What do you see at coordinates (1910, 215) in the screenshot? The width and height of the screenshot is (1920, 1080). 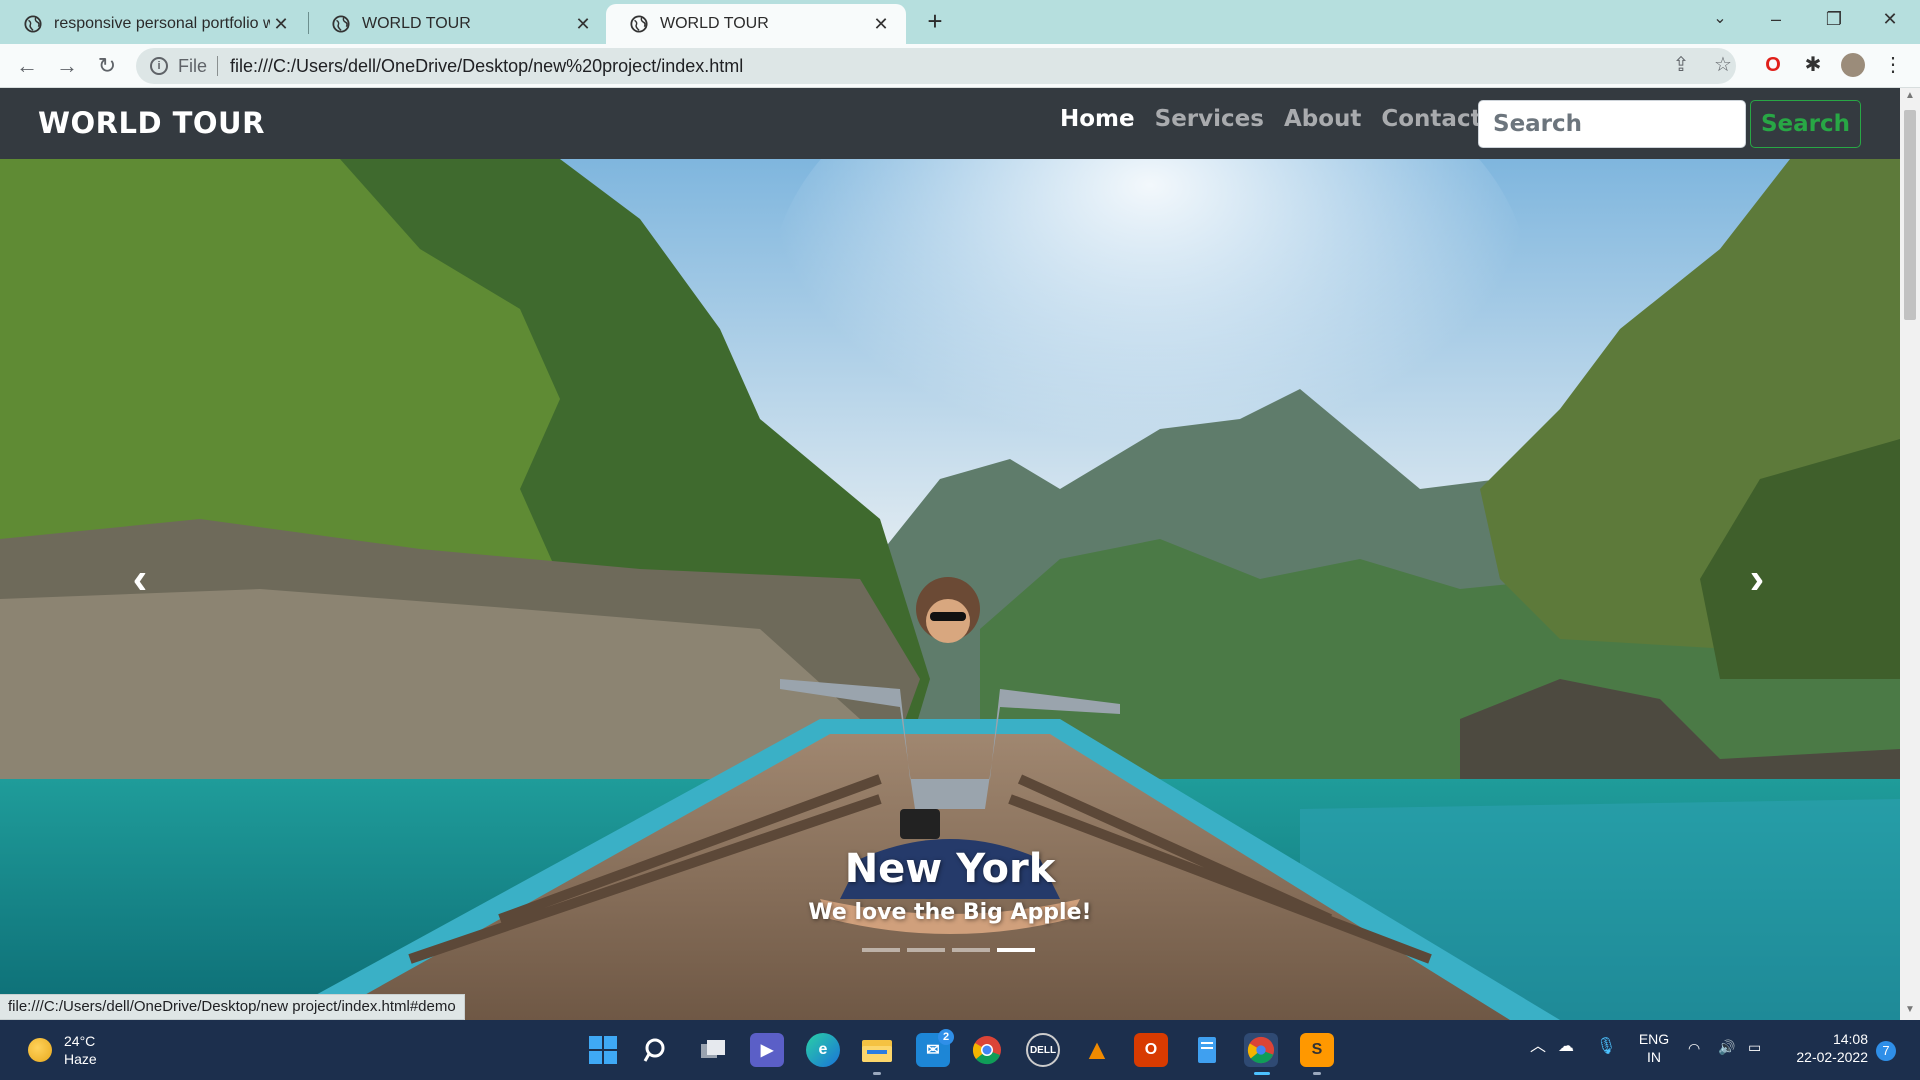 I see `scroll-thumb` at bounding box center [1910, 215].